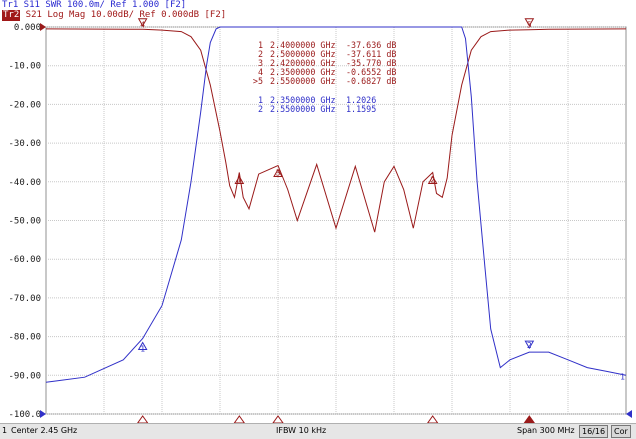 The height and width of the screenshot is (439, 636). I want to click on trace2-marker-label: 2, so click(432, 180).